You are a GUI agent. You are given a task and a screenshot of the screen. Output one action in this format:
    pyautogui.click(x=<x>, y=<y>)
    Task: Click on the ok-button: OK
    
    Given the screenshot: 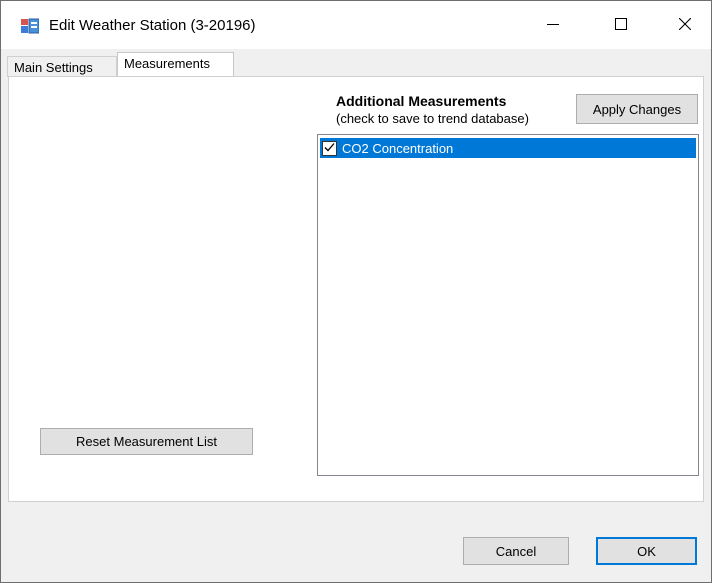 What is the action you would take?
    pyautogui.click(x=646, y=551)
    